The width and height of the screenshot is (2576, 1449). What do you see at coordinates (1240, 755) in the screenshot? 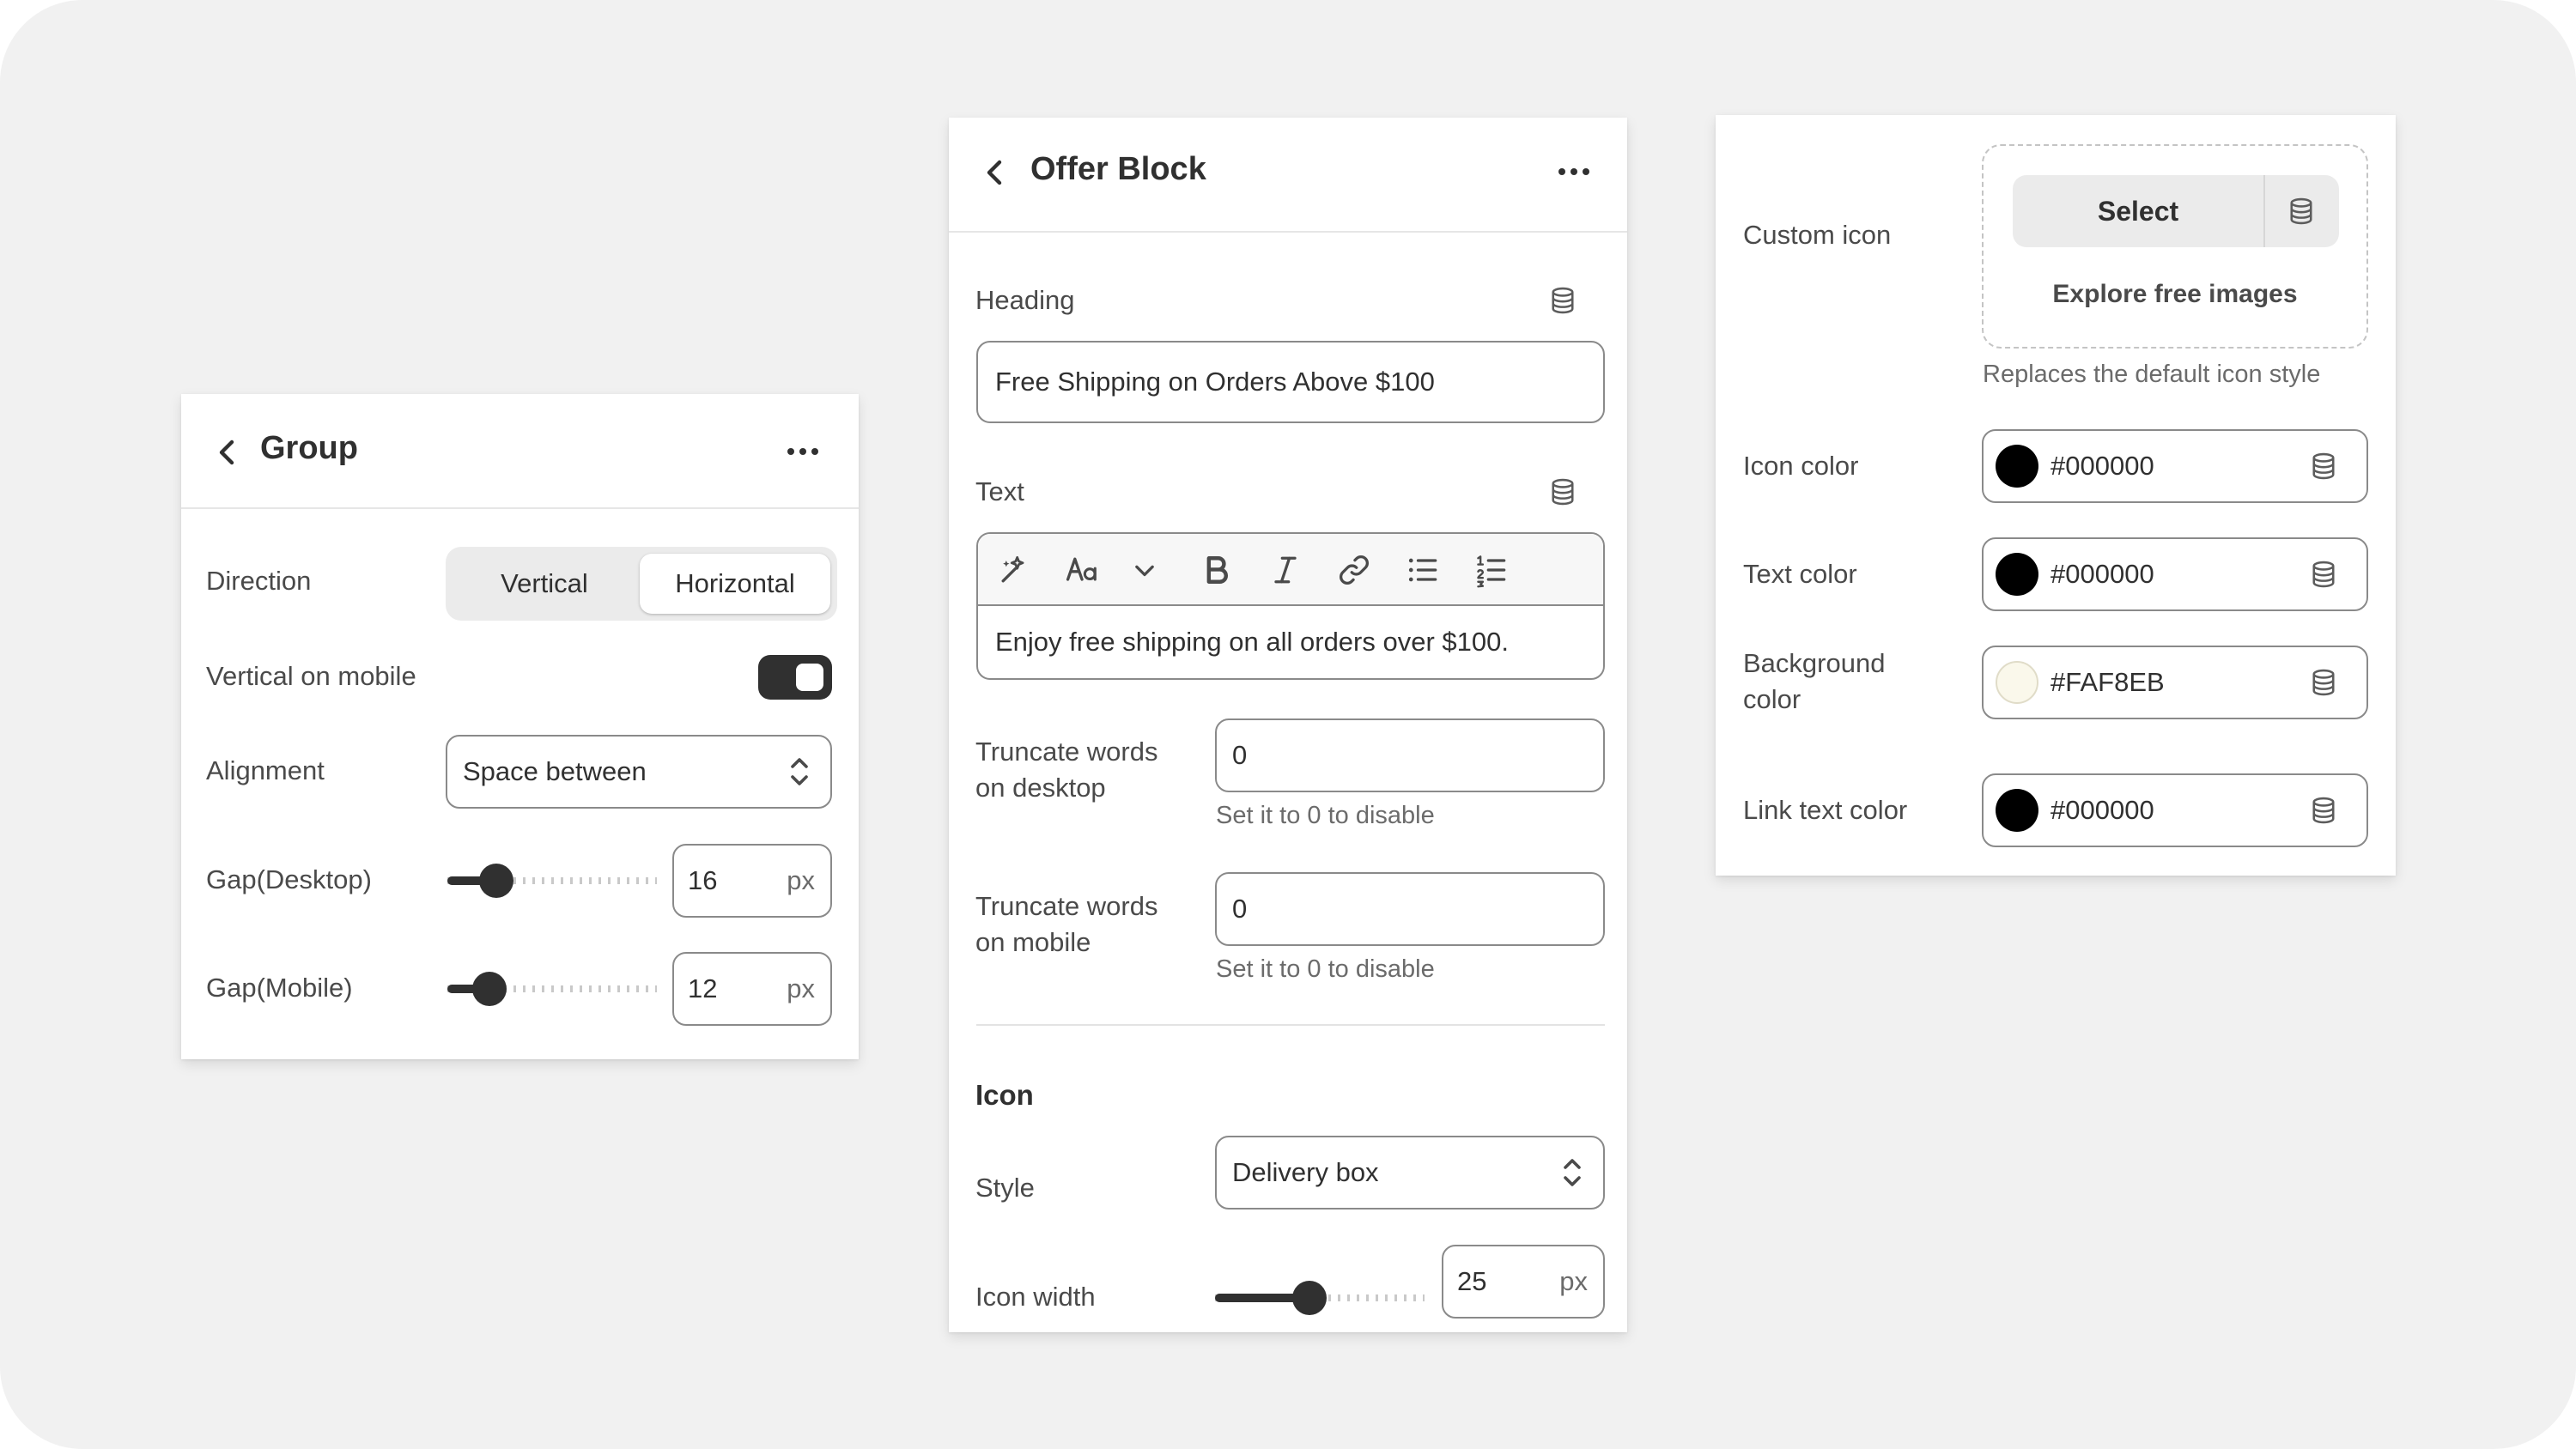
I see `truncate-desktop-value: 0` at bounding box center [1240, 755].